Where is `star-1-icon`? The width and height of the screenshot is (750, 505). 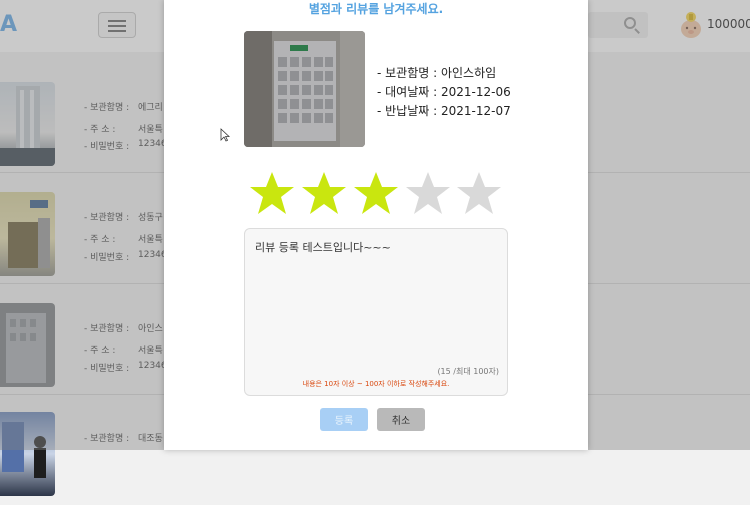 star-1-icon is located at coordinates (272, 194).